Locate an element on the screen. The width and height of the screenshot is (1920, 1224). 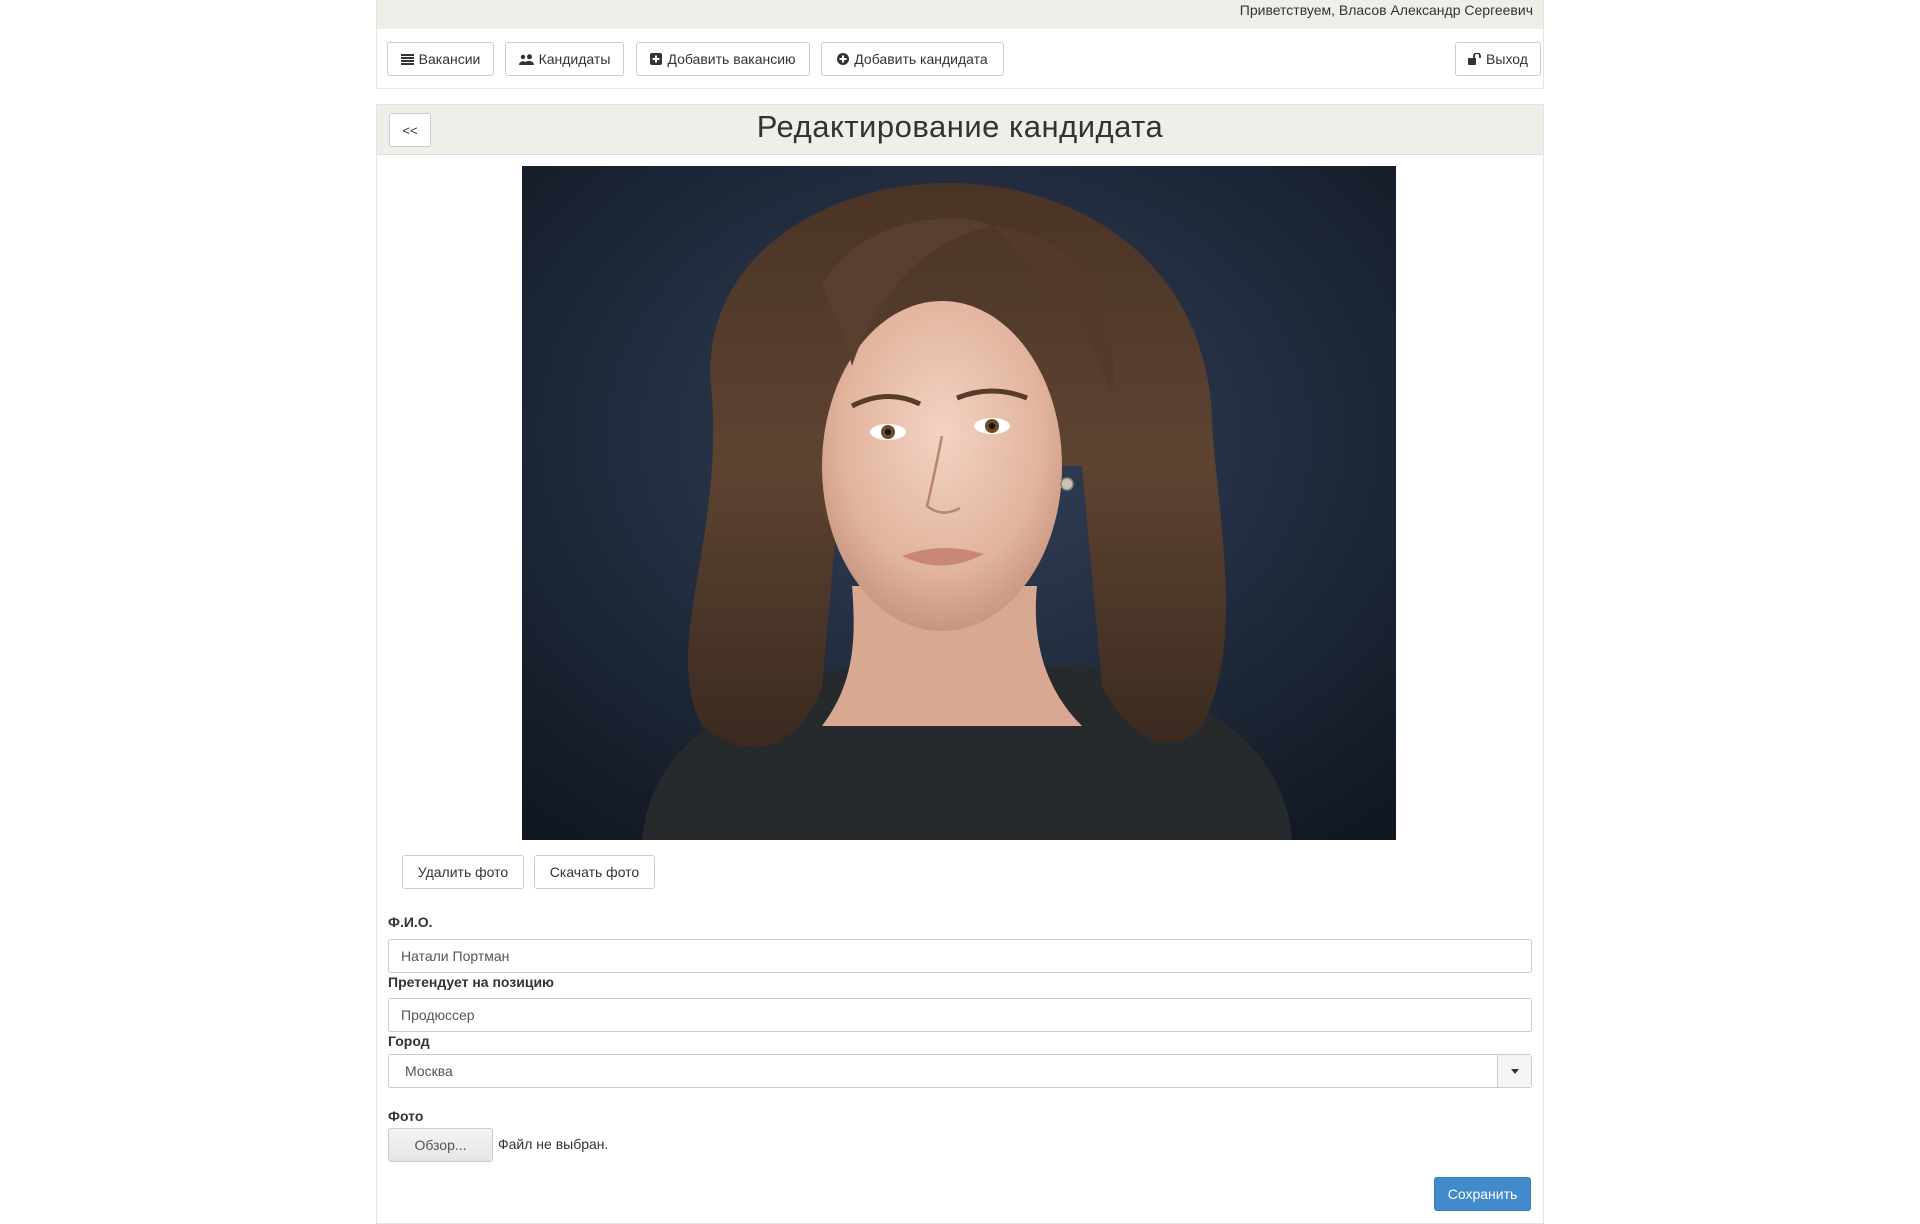
add-candidate-button: Добавить кандидата is located at coordinates (912, 59).